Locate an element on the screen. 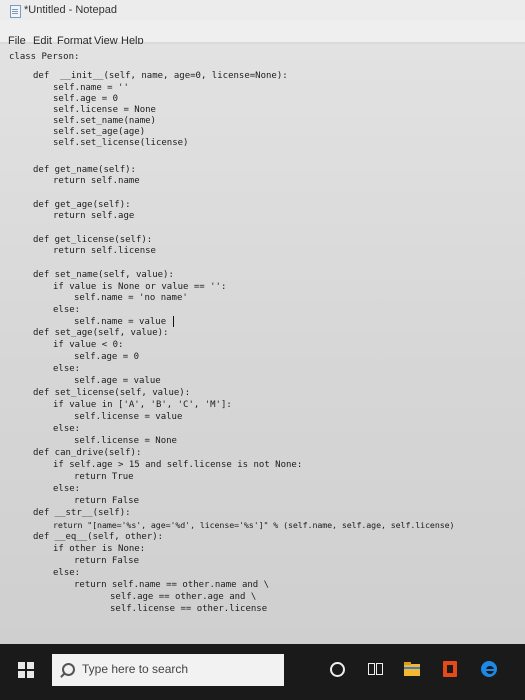  code-line: def set_license(self, value): is located at coordinates (112, 393).